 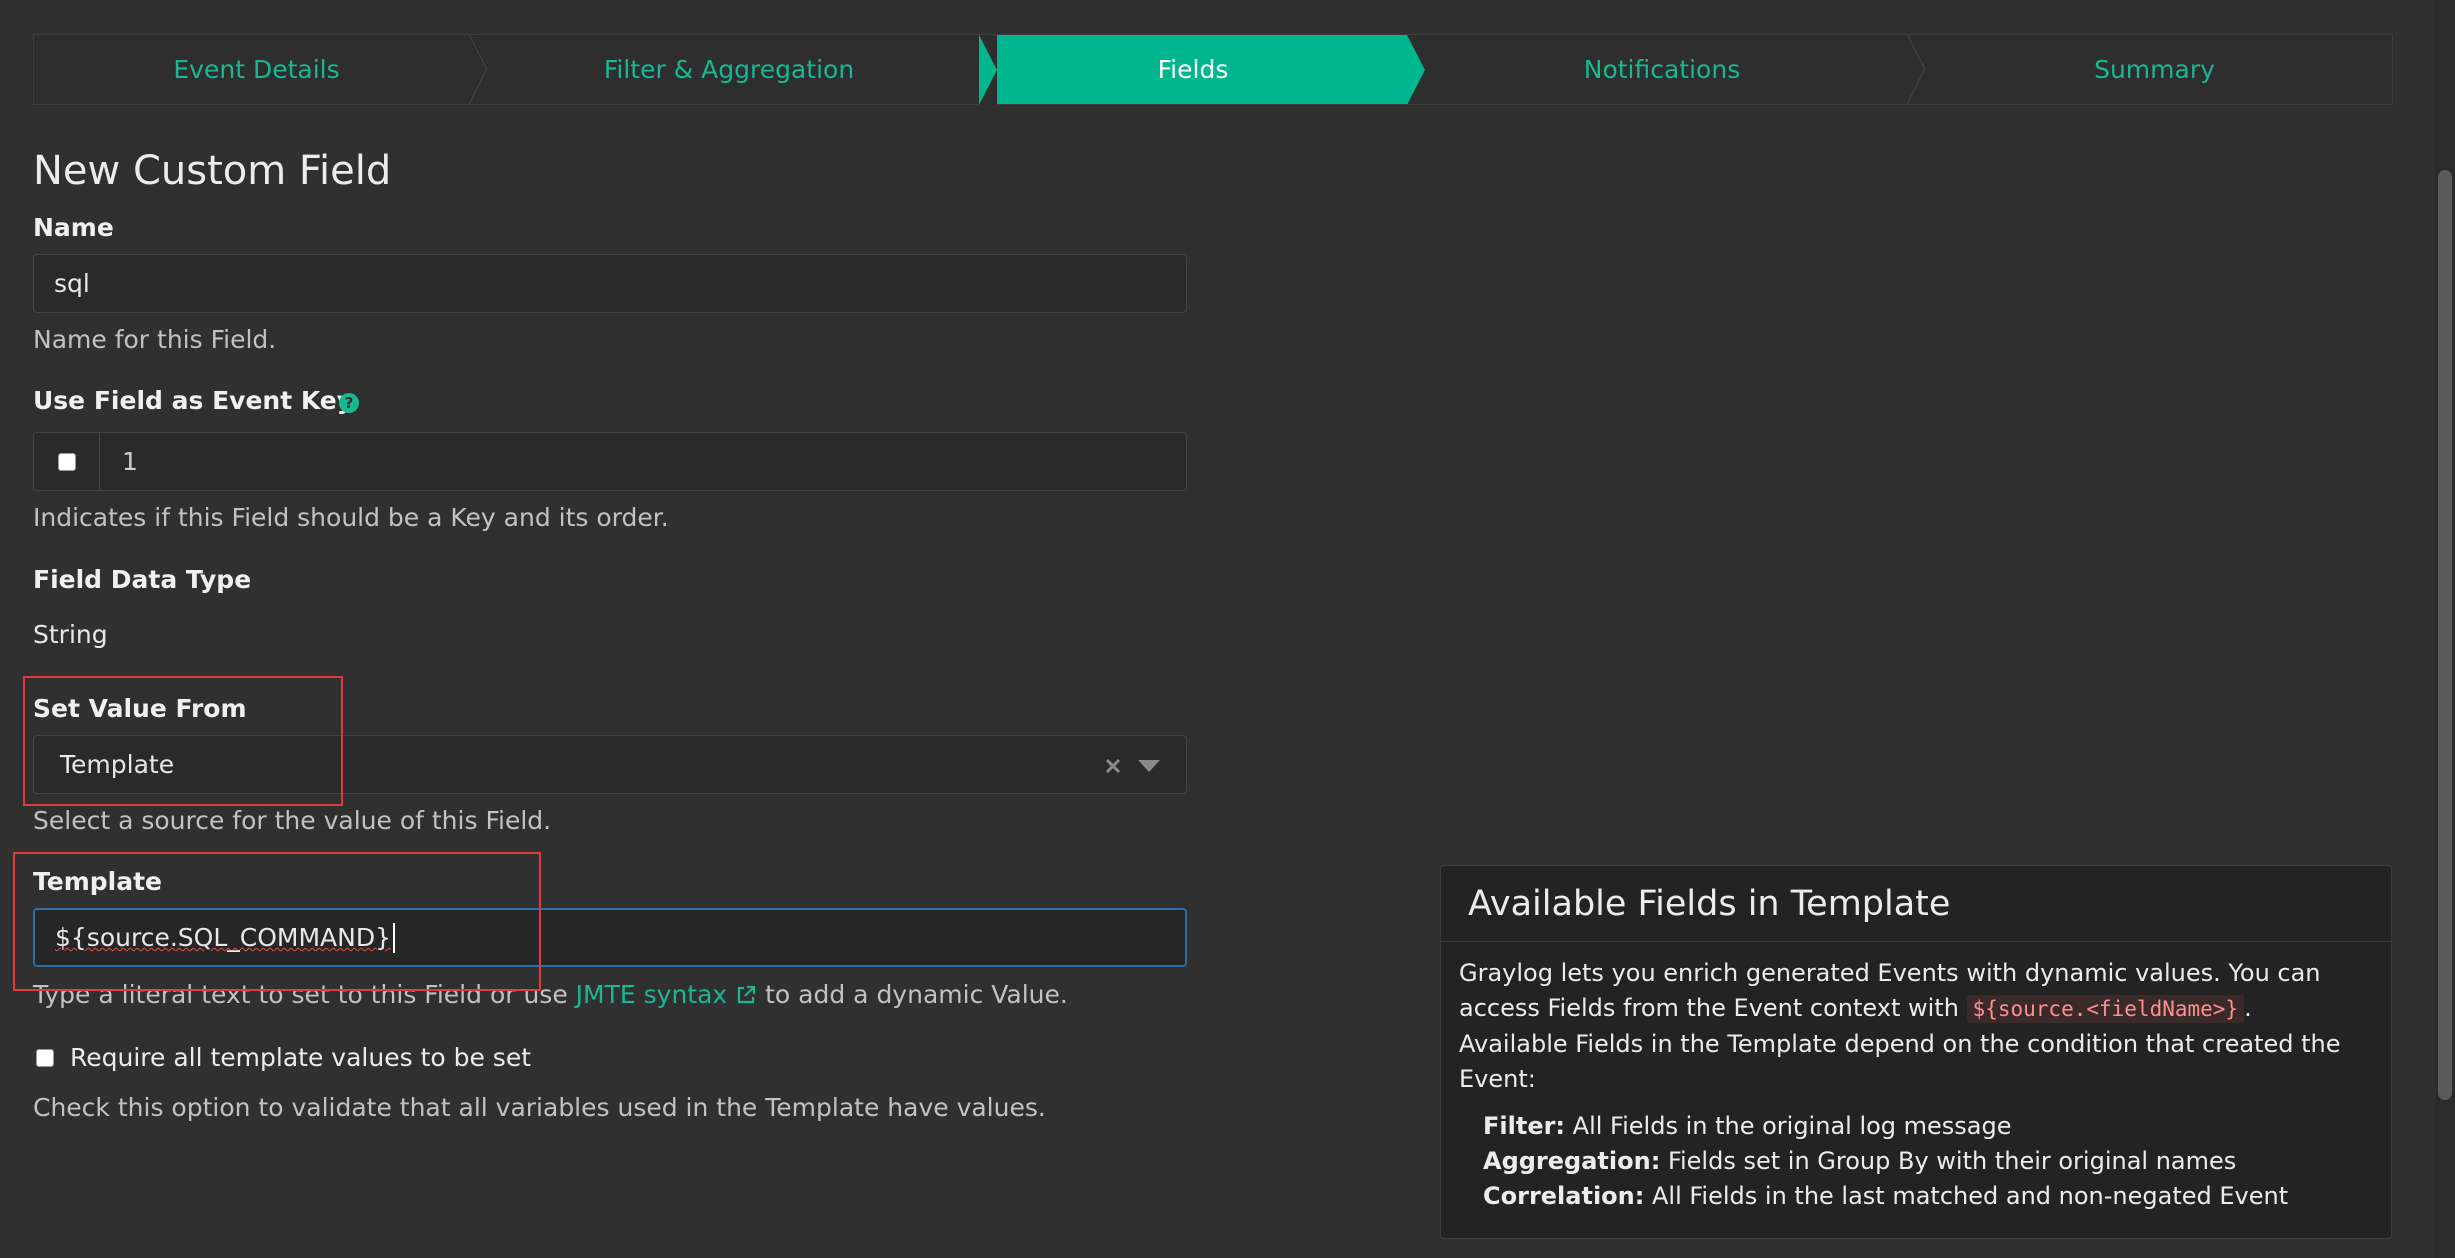 I want to click on name-input: sql, so click(x=610, y=283).